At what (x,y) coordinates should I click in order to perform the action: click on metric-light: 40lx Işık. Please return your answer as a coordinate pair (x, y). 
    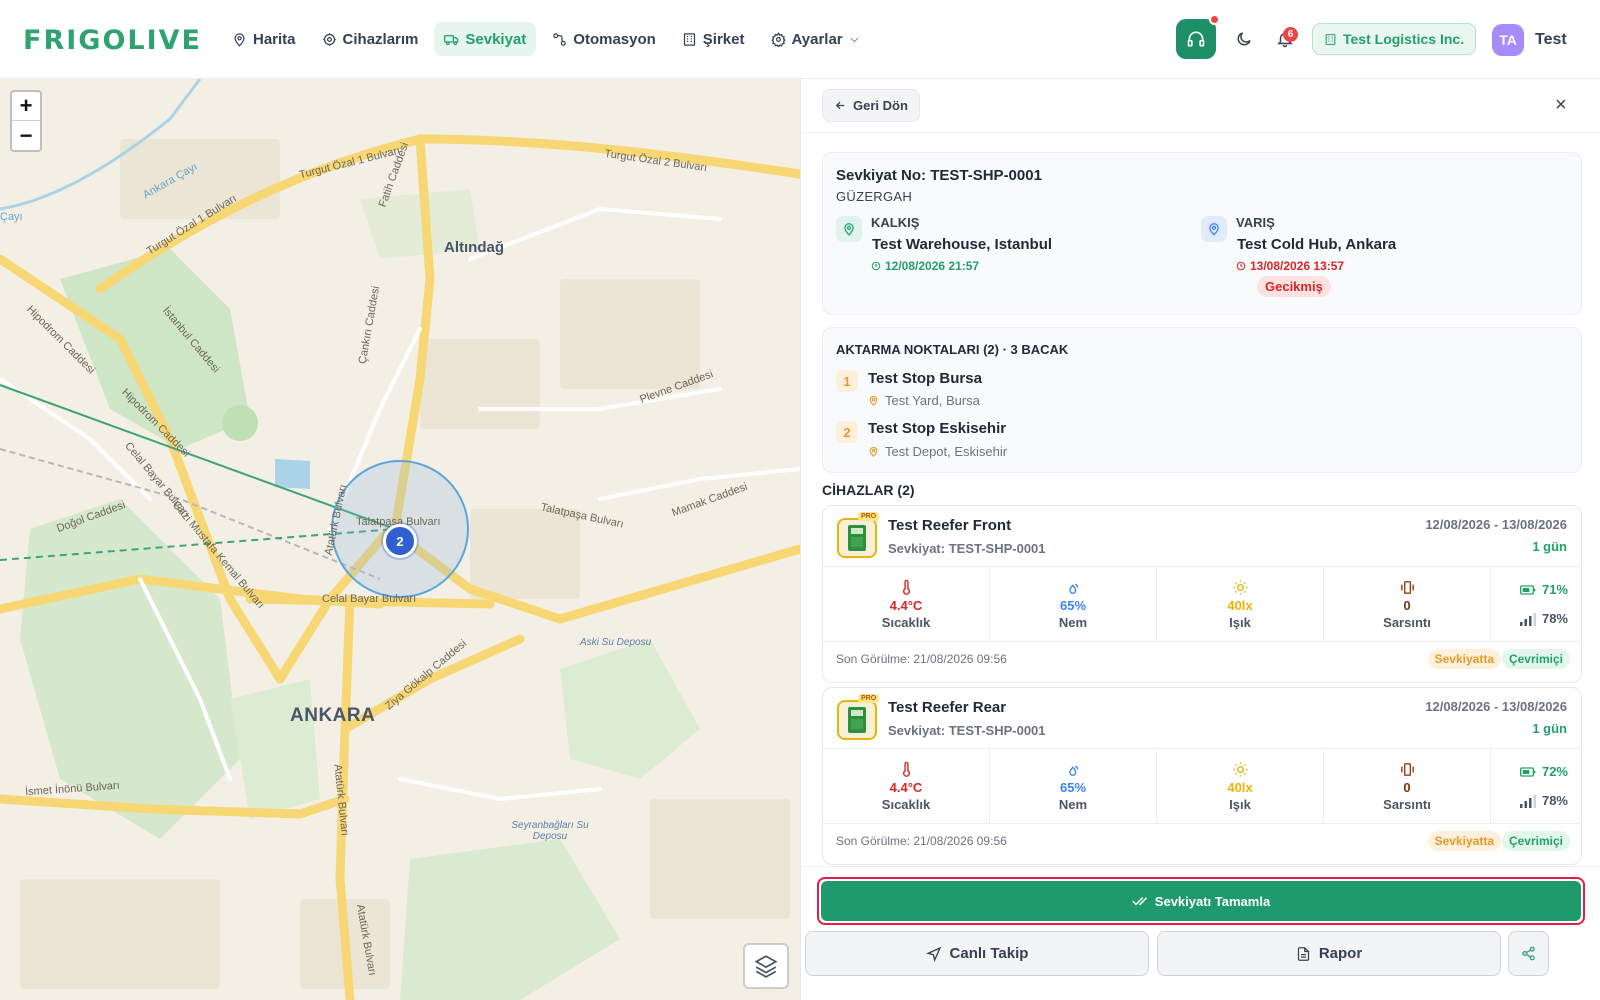
    Looking at the image, I should click on (1240, 604).